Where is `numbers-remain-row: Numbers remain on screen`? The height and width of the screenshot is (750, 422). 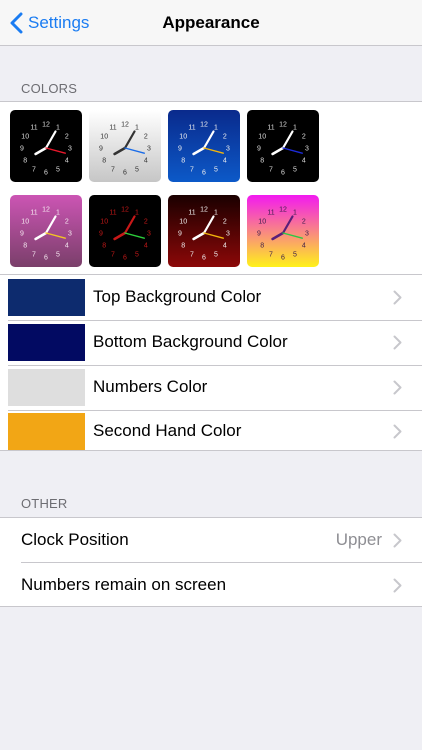
numbers-remain-row: Numbers remain on screen is located at coordinates (211, 585).